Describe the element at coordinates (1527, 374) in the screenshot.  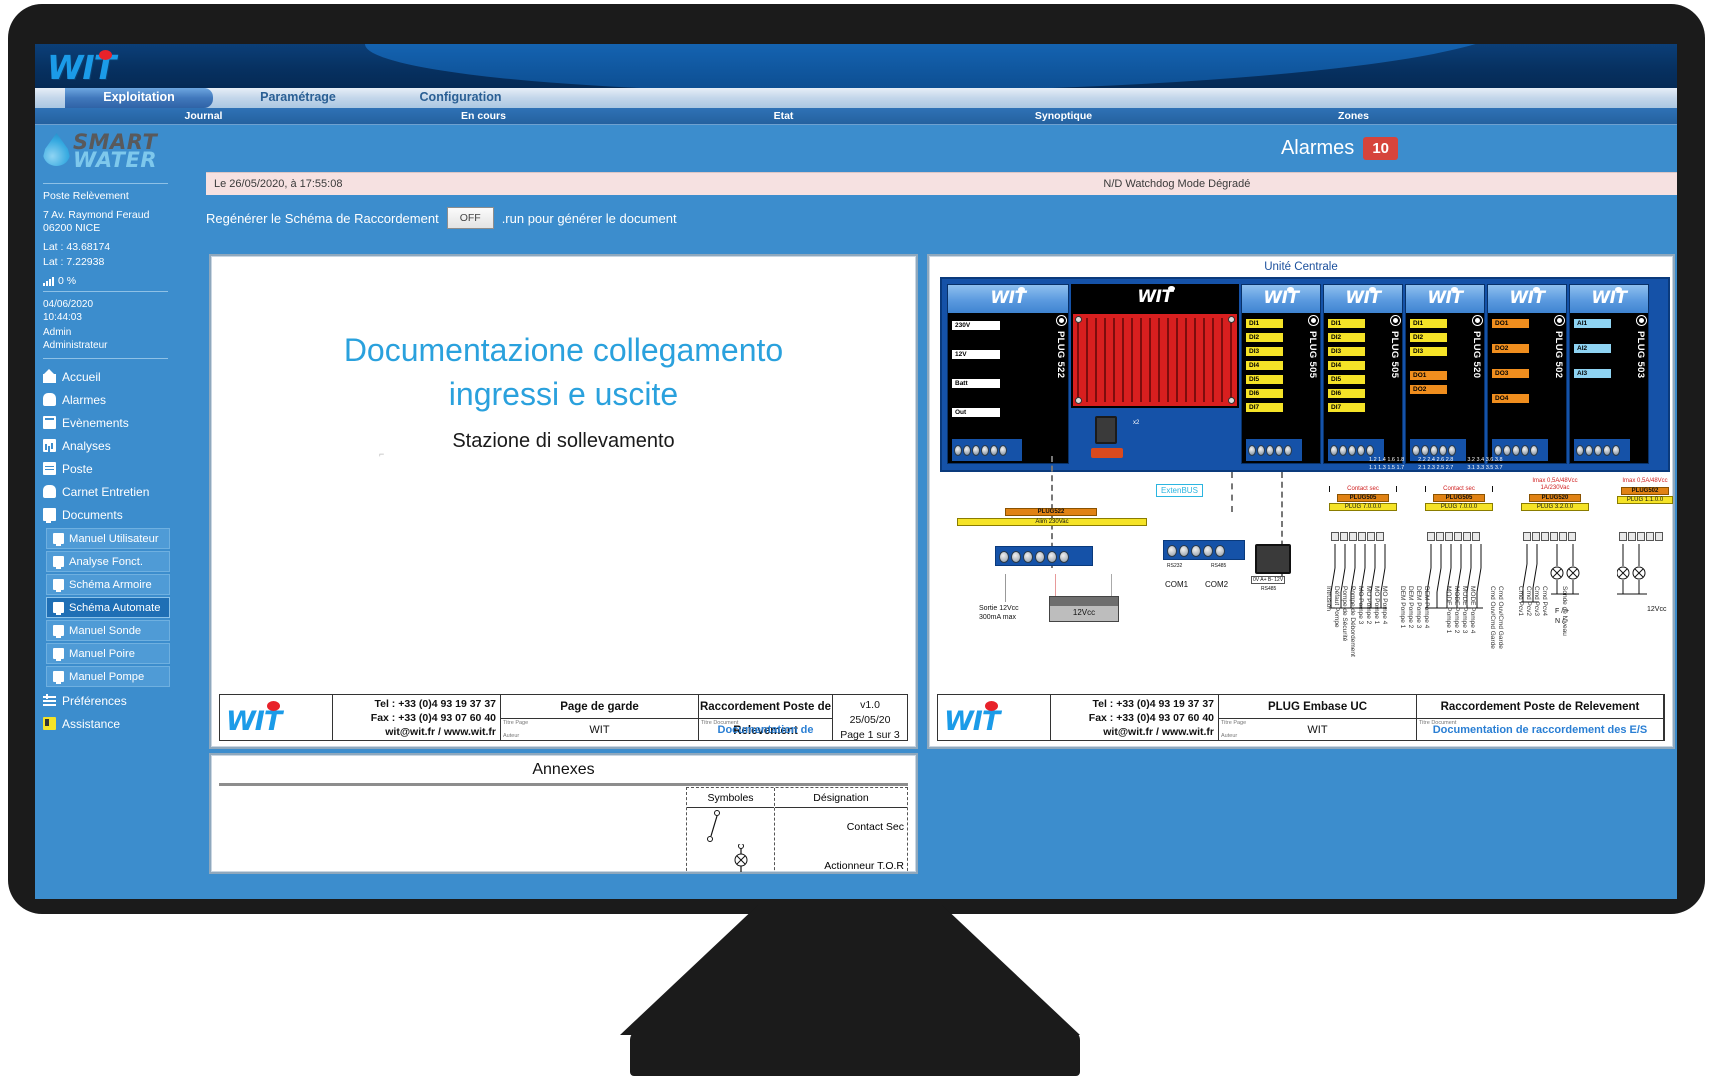
I see `module-plug-502: WIT PLUG 502 DO1 DO2 DO3 DO4` at that location.